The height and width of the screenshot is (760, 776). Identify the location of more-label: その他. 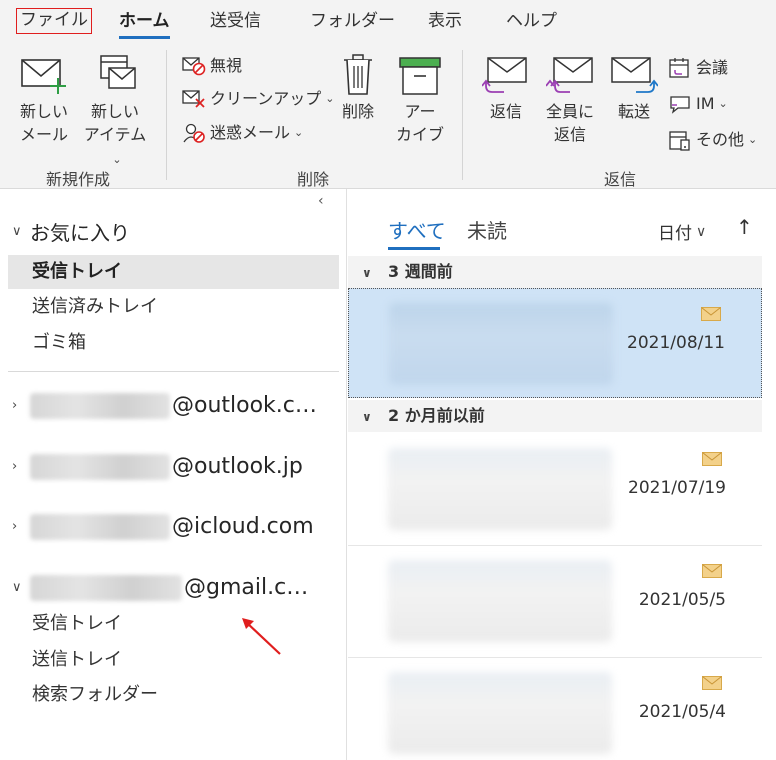
(720, 139).